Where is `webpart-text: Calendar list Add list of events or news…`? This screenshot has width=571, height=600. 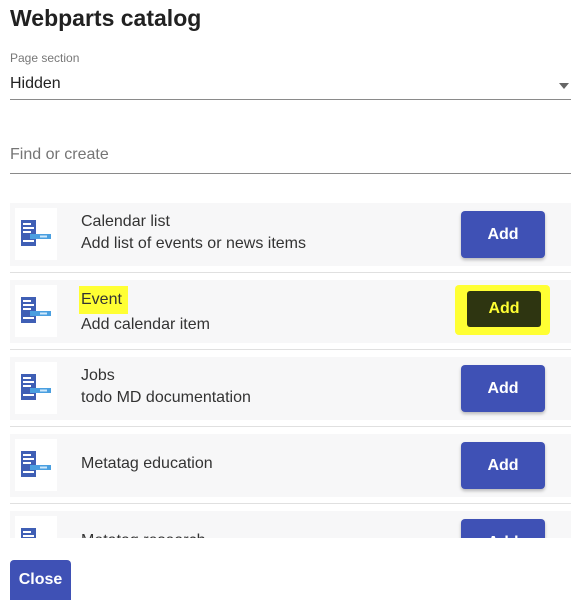
webpart-text: Calendar list Add list of events or news… is located at coordinates (193, 233).